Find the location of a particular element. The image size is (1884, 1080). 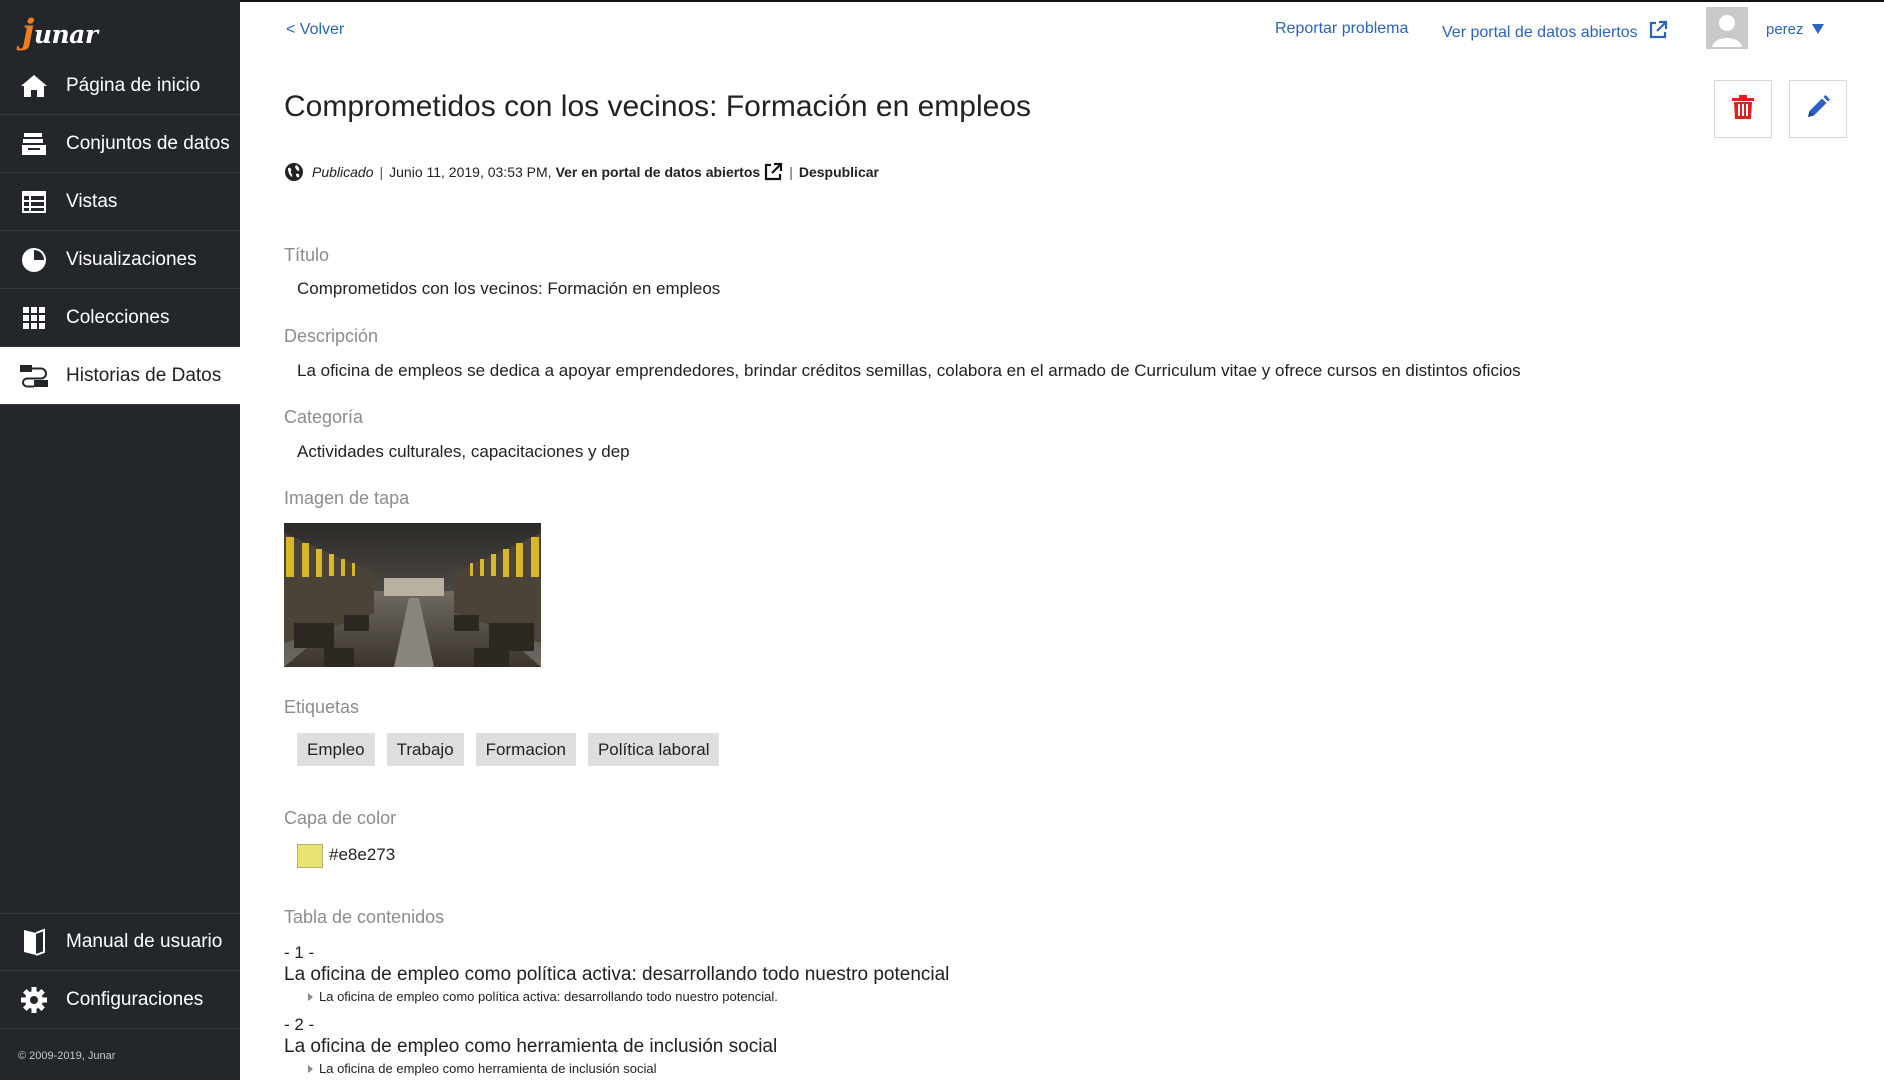

junar-logo: junar is located at coordinates (120, 28).